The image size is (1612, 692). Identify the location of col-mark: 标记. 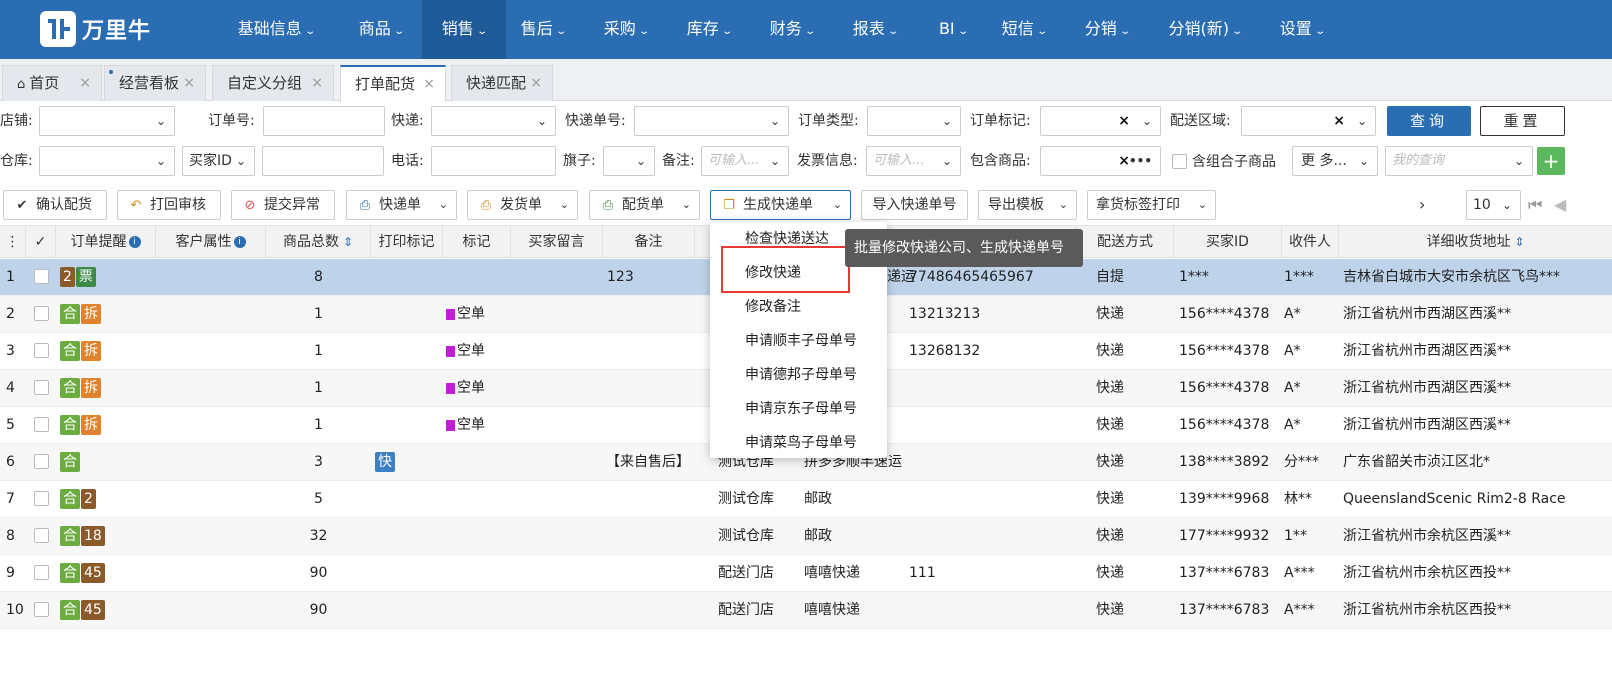
(477, 242).